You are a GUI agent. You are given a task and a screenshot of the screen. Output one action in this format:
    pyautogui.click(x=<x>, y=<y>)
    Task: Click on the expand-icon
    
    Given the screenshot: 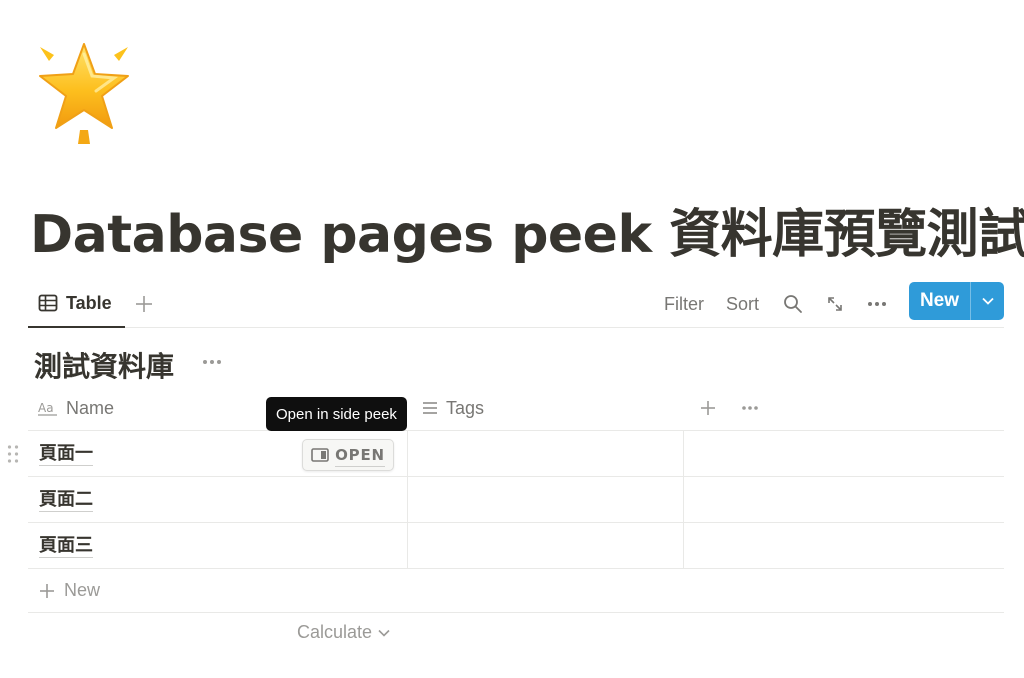 What is the action you would take?
    pyautogui.click(x=835, y=304)
    